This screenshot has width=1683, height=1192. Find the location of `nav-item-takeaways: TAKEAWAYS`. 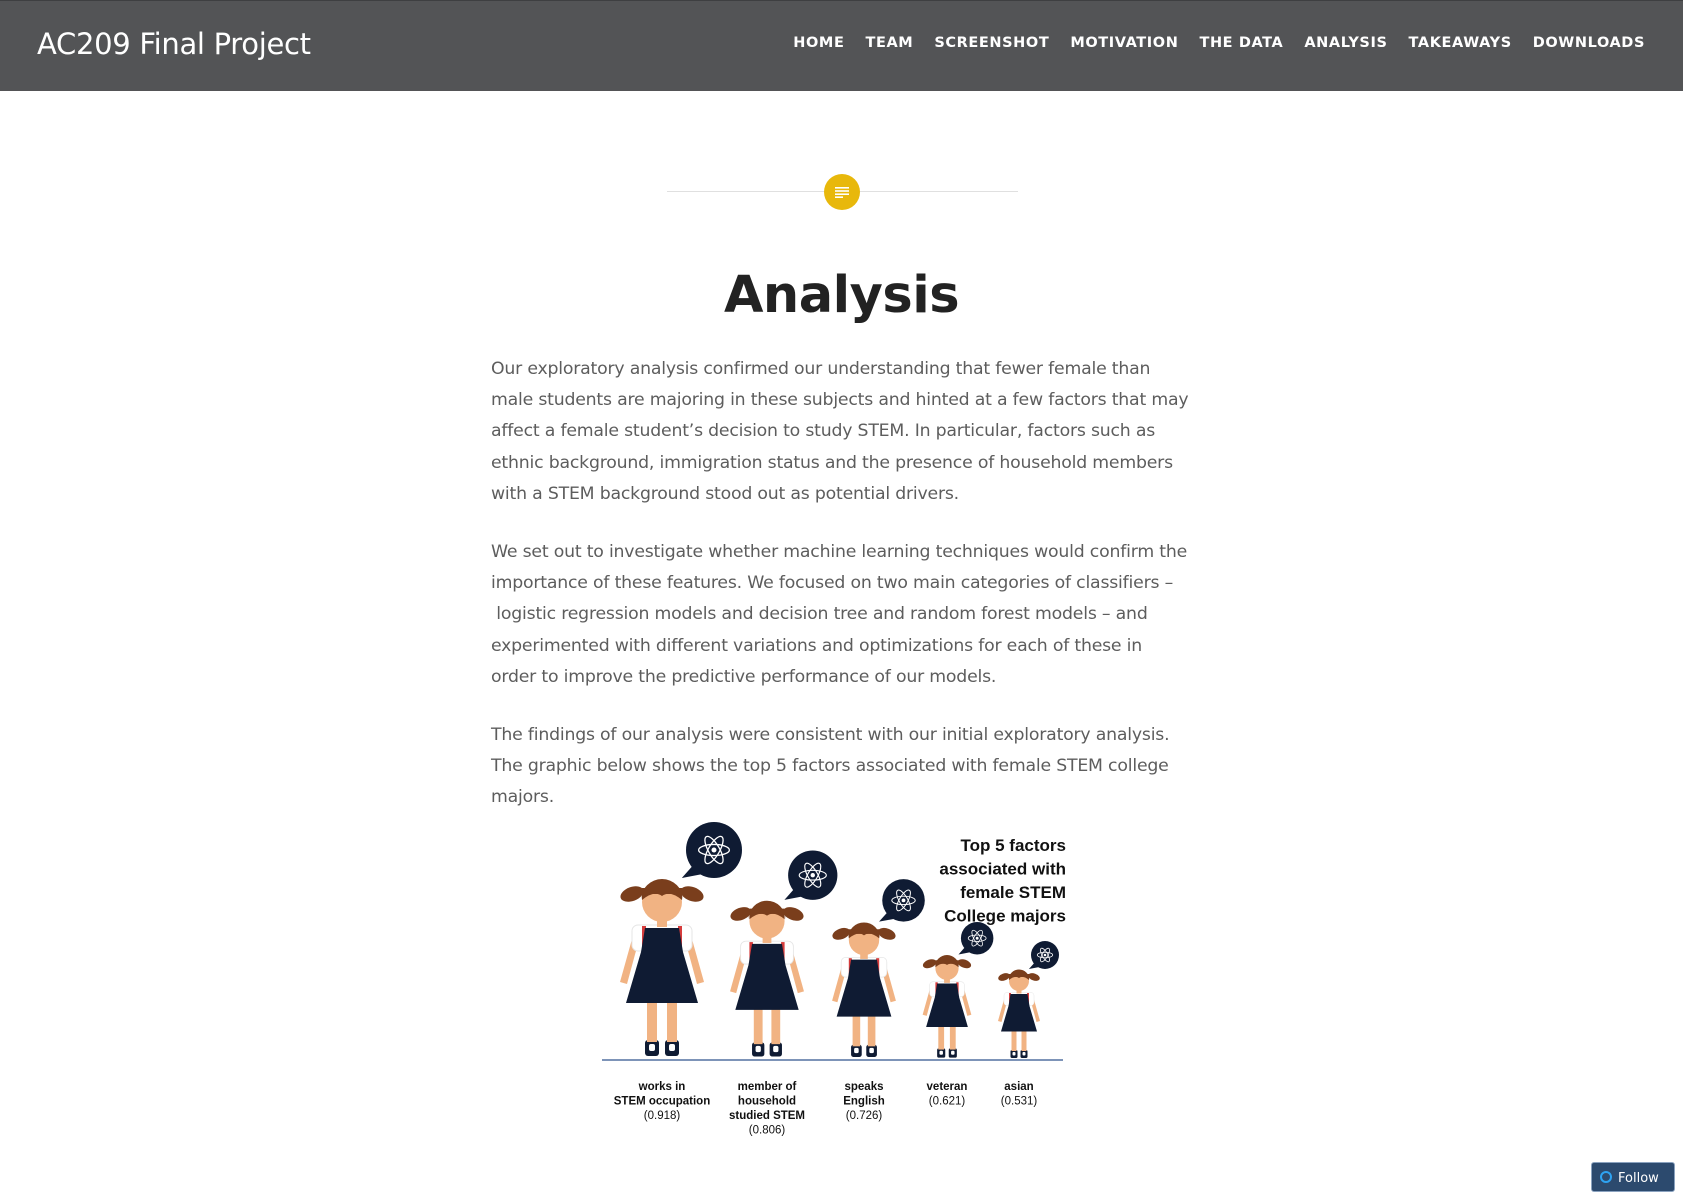

nav-item-takeaways: TAKEAWAYS is located at coordinates (1460, 43).